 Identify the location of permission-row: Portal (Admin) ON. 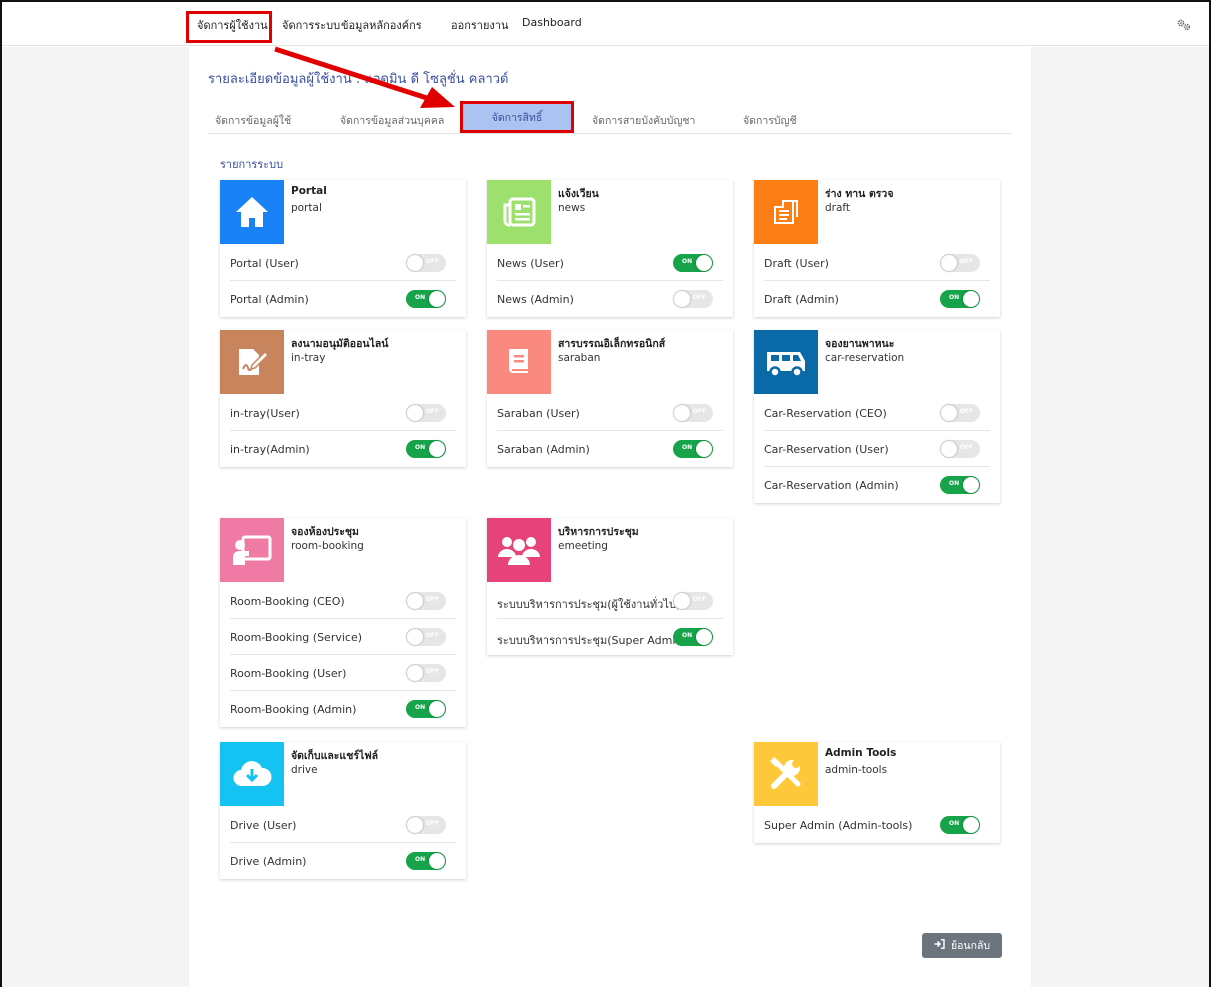
(343, 299).